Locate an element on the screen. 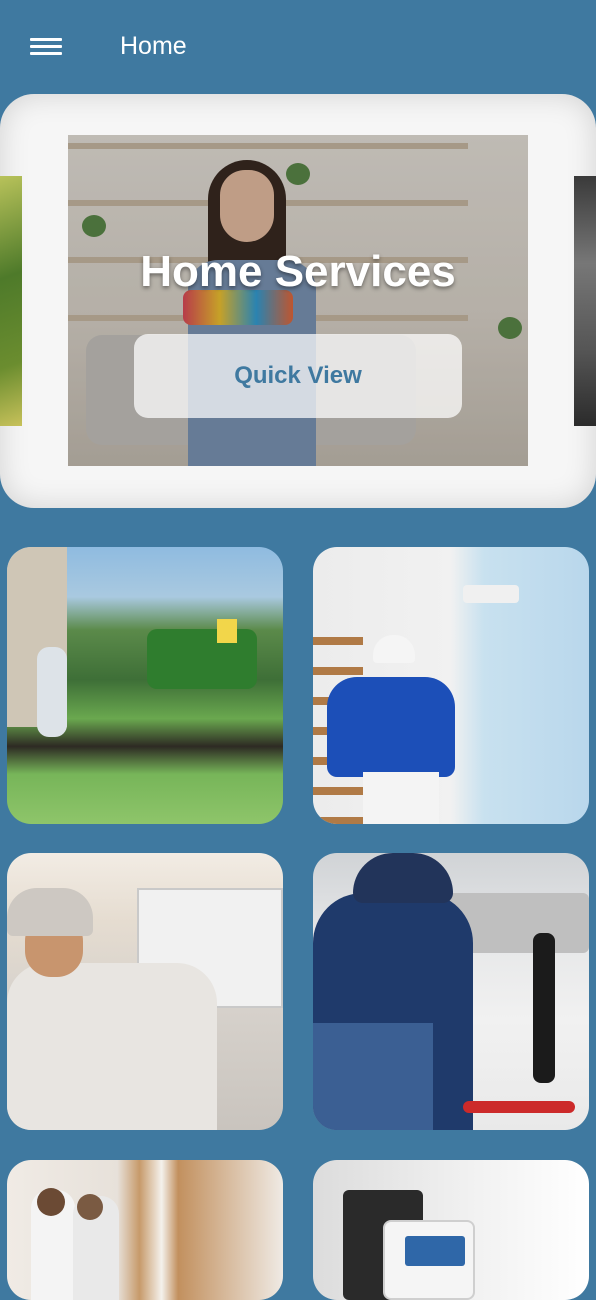  slide-title: Home Services is located at coordinates (298, 271).